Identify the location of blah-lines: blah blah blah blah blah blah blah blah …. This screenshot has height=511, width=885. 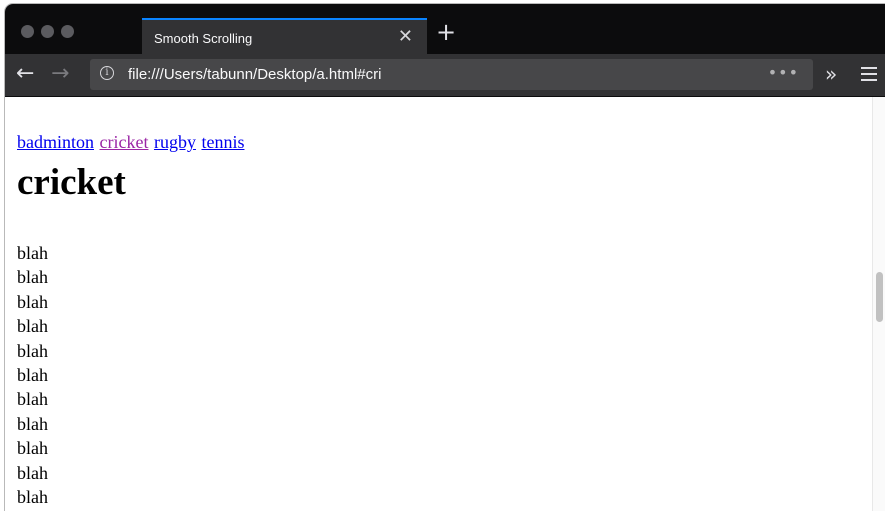
(32, 376).